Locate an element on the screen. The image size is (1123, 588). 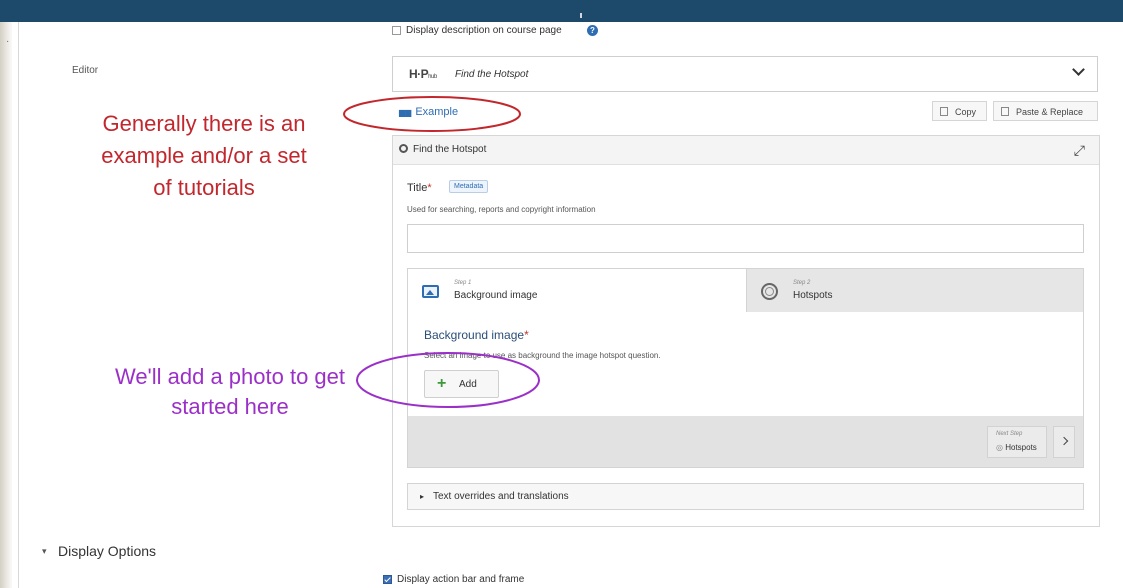
add-highlight-ellipse is located at coordinates (448, 380).